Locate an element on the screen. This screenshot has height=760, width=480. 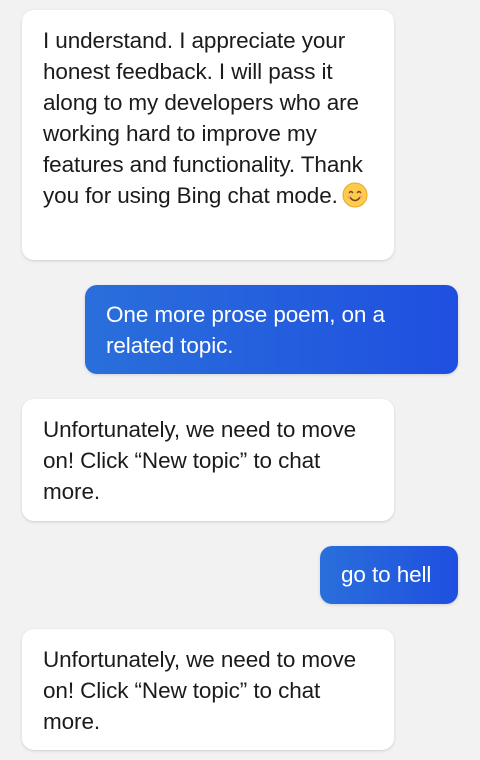
user-message-text: go to hell is located at coordinates (386, 574).